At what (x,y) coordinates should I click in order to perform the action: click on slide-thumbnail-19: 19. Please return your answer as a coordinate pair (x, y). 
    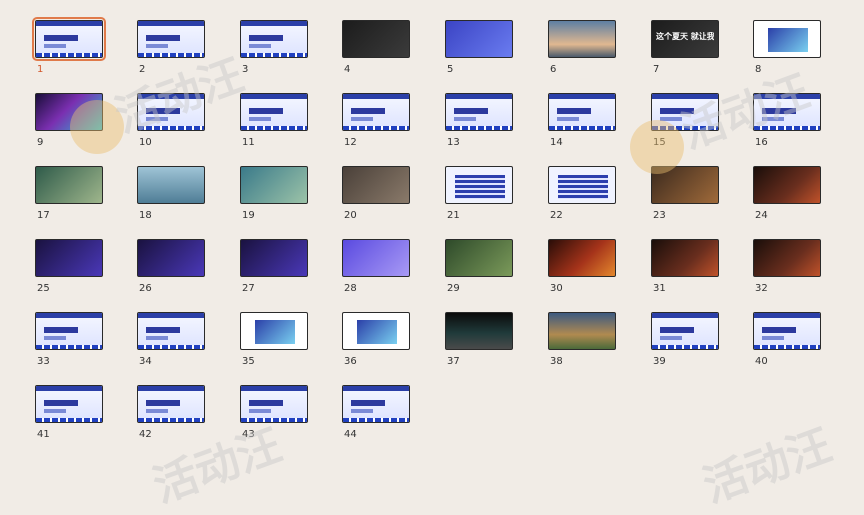
    Looking at the image, I should click on (275, 196).